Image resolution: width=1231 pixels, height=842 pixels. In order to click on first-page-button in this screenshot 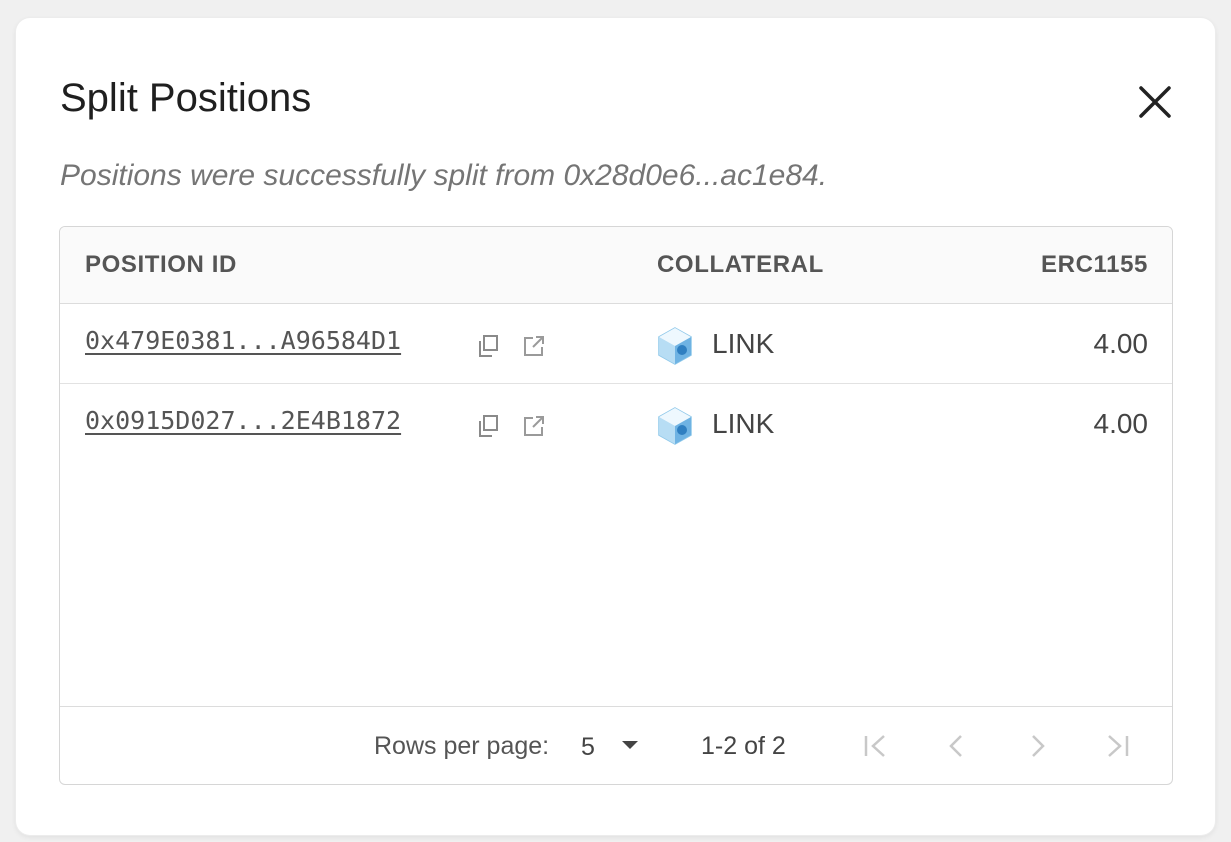, I will do `click(876, 746)`.